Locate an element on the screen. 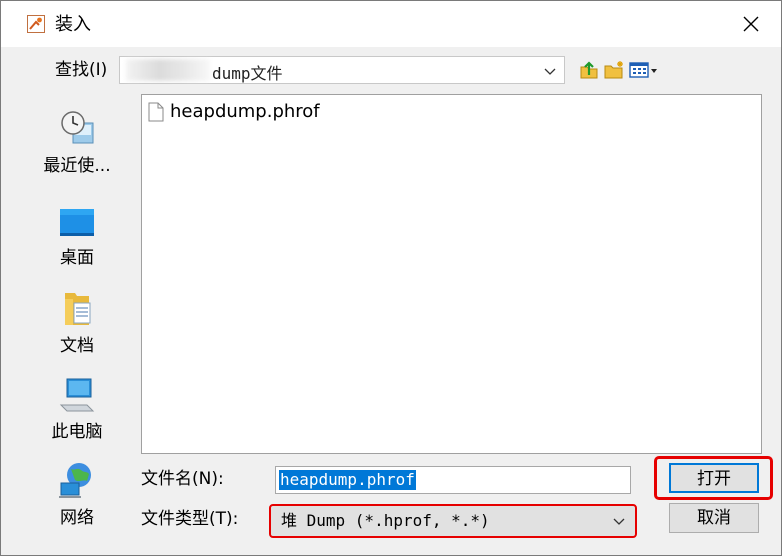  app-icon is located at coordinates (36, 24).